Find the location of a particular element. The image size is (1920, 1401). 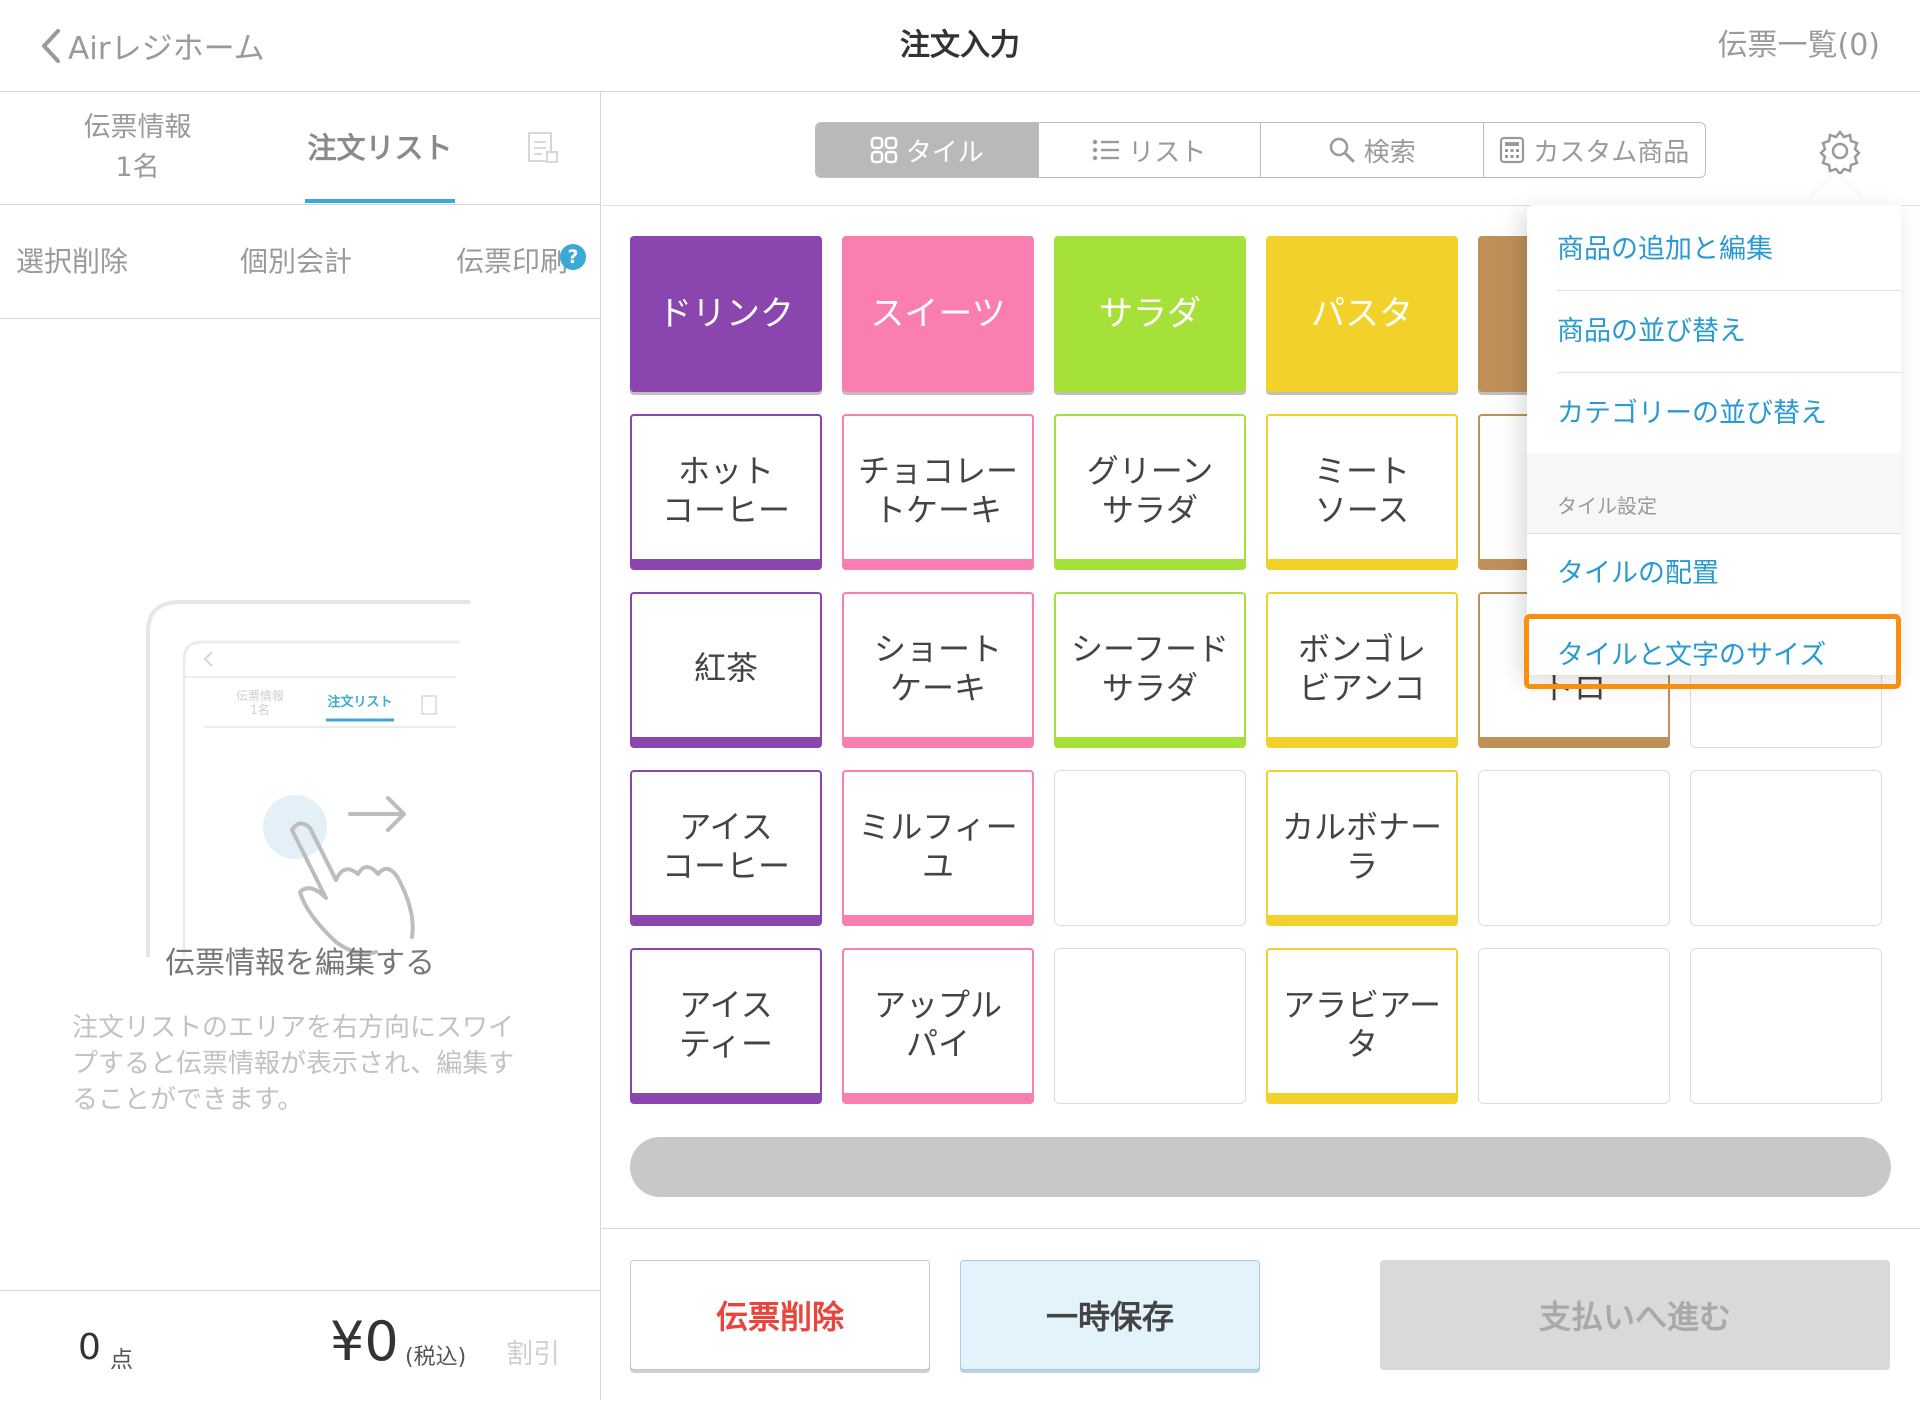

app-header: Airレジホーム 注文入力 伝票一覧(0) is located at coordinates (960, 46).